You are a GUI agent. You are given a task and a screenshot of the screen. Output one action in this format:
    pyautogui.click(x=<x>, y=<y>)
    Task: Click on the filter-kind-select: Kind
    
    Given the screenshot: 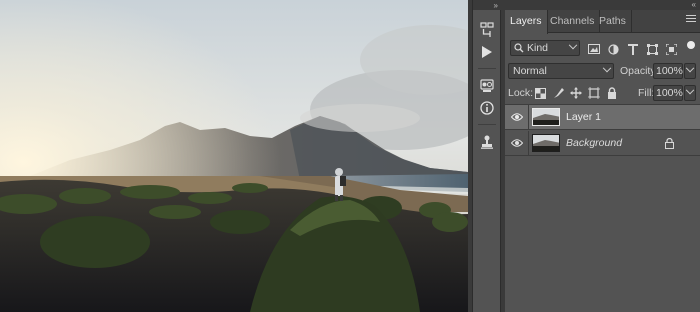 What is the action you would take?
    pyautogui.click(x=545, y=48)
    